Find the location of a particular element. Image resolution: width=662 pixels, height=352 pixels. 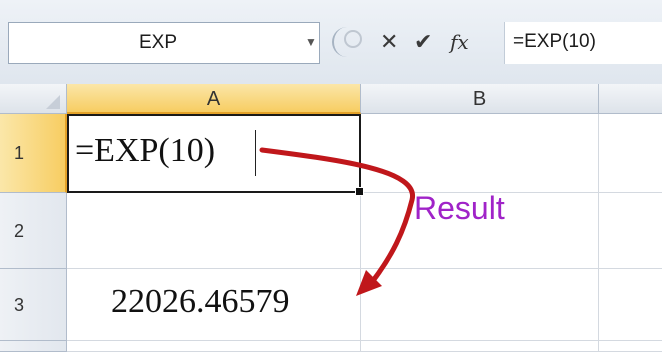

column-header-b: B is located at coordinates (480, 99).